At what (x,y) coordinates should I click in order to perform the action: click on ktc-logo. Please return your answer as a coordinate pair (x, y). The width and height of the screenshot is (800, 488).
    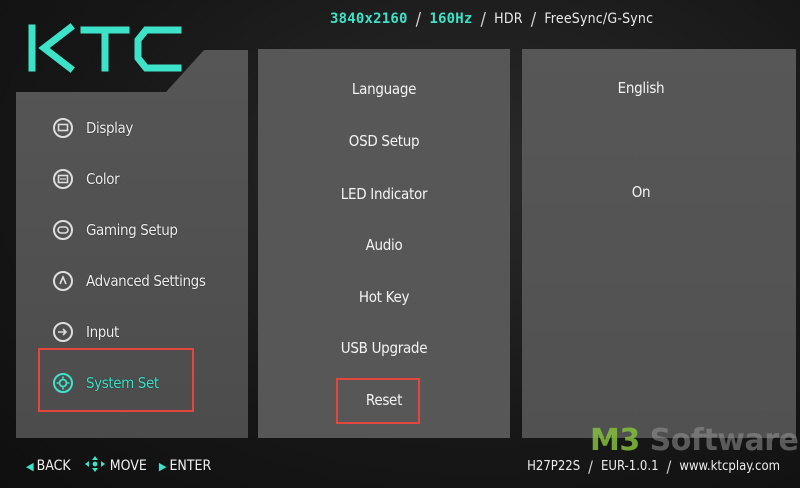
    Looking at the image, I should click on (105, 48).